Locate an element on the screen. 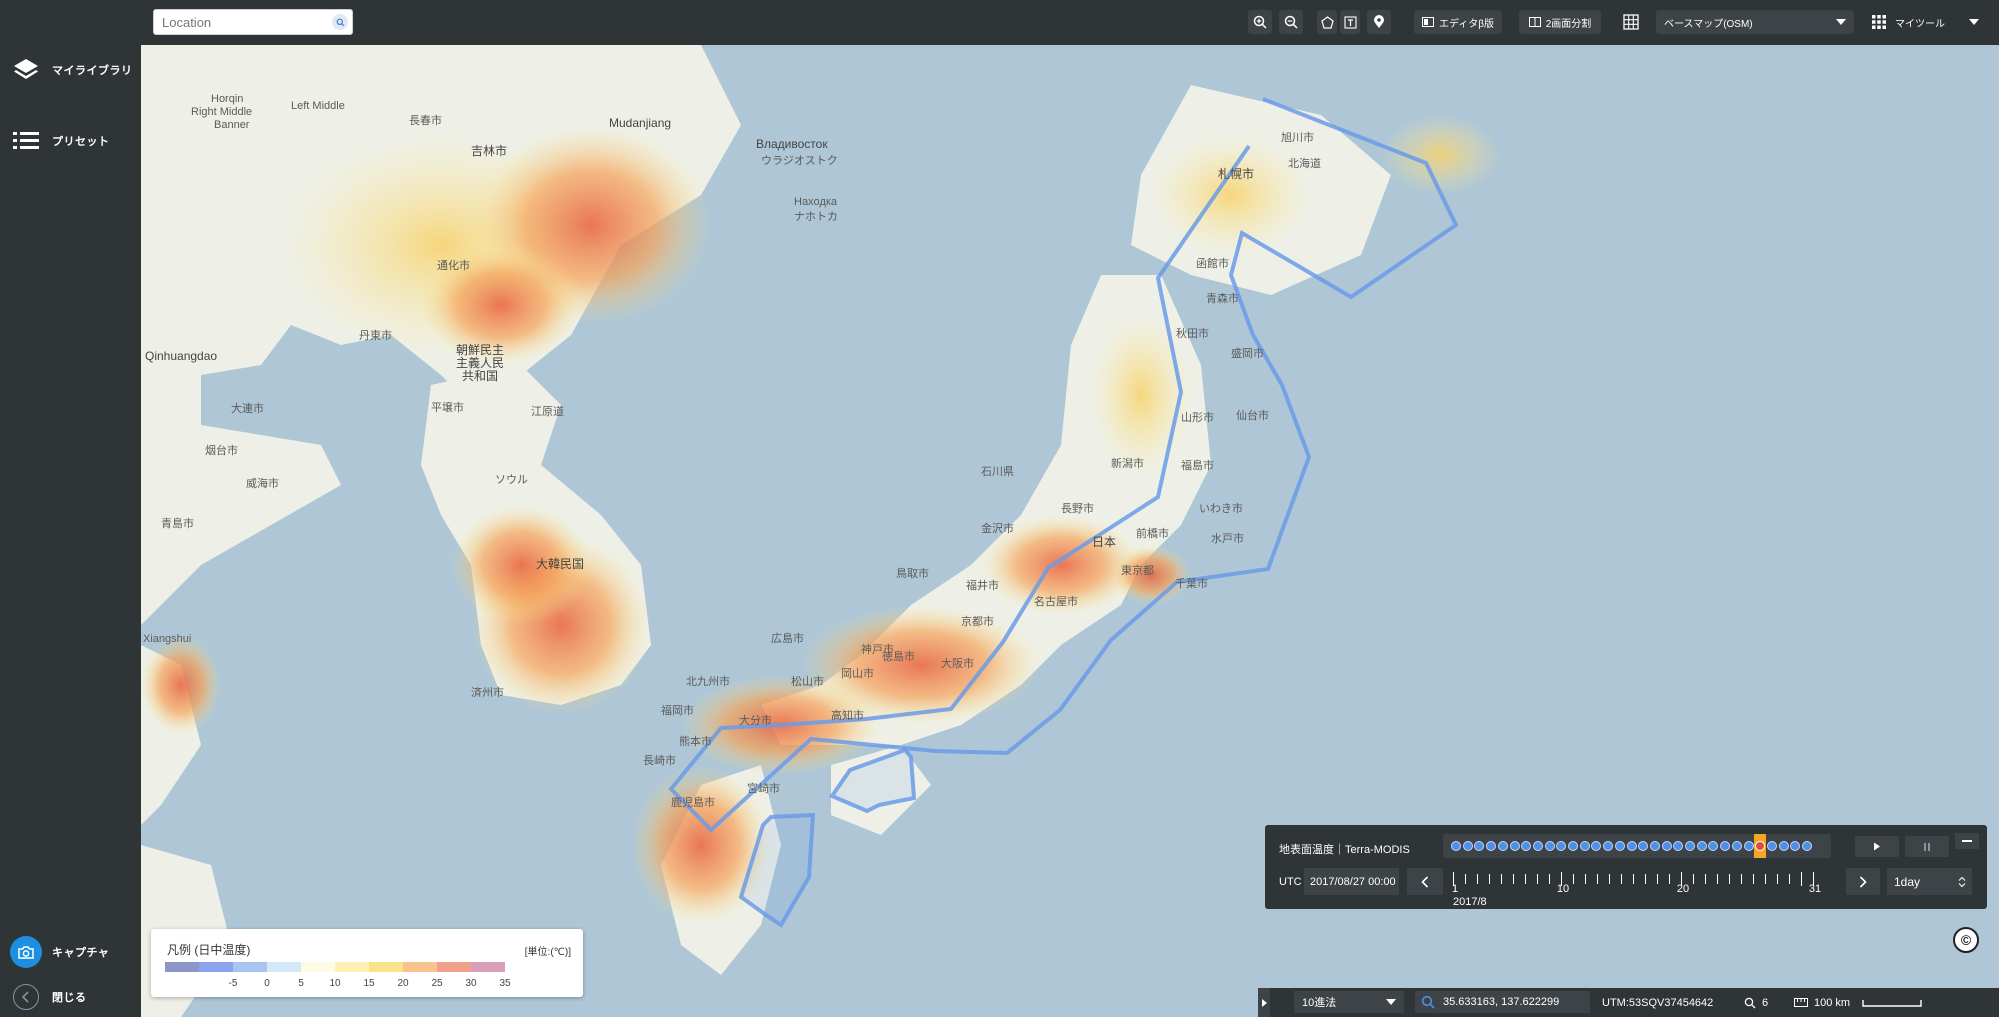  map-label: 青森市 is located at coordinates (1222, 299).